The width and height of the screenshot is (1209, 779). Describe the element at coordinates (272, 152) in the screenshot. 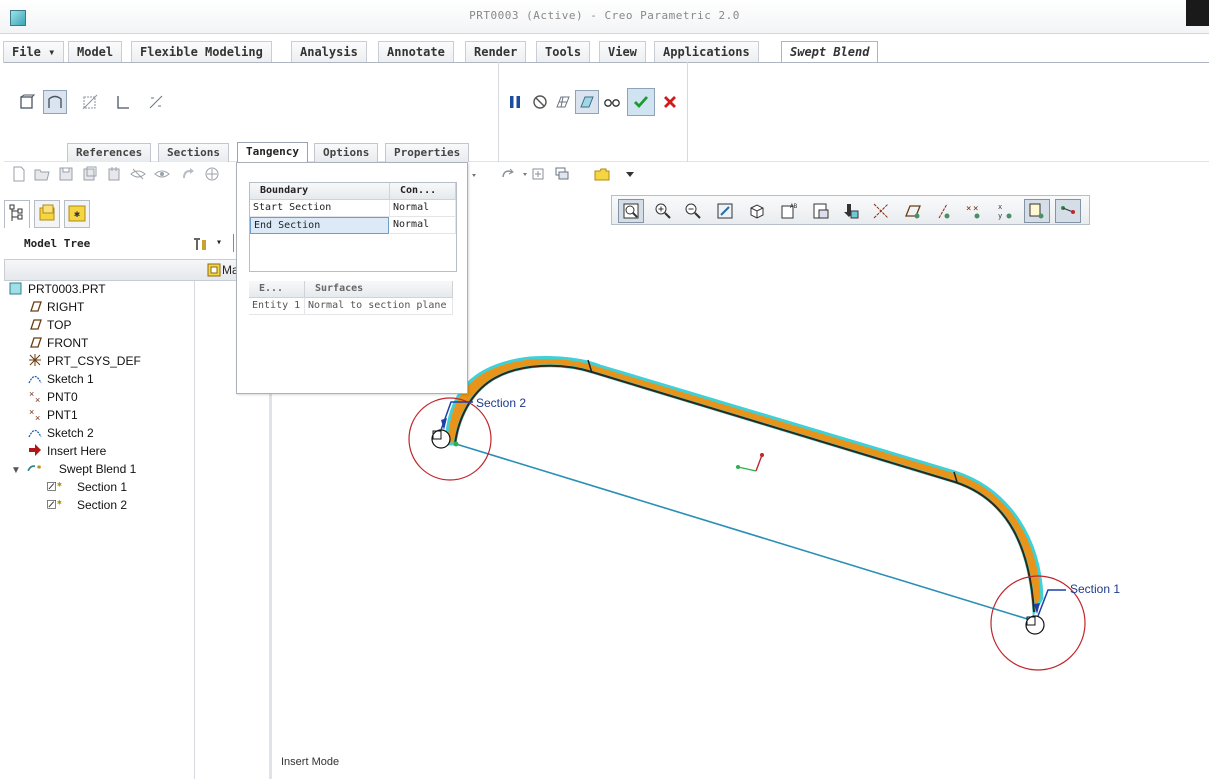

I see `tab-tangency: Tangency` at that location.